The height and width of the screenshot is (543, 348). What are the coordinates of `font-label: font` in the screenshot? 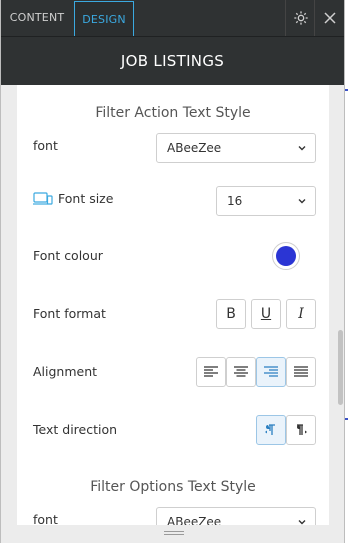 It's located at (45, 145).